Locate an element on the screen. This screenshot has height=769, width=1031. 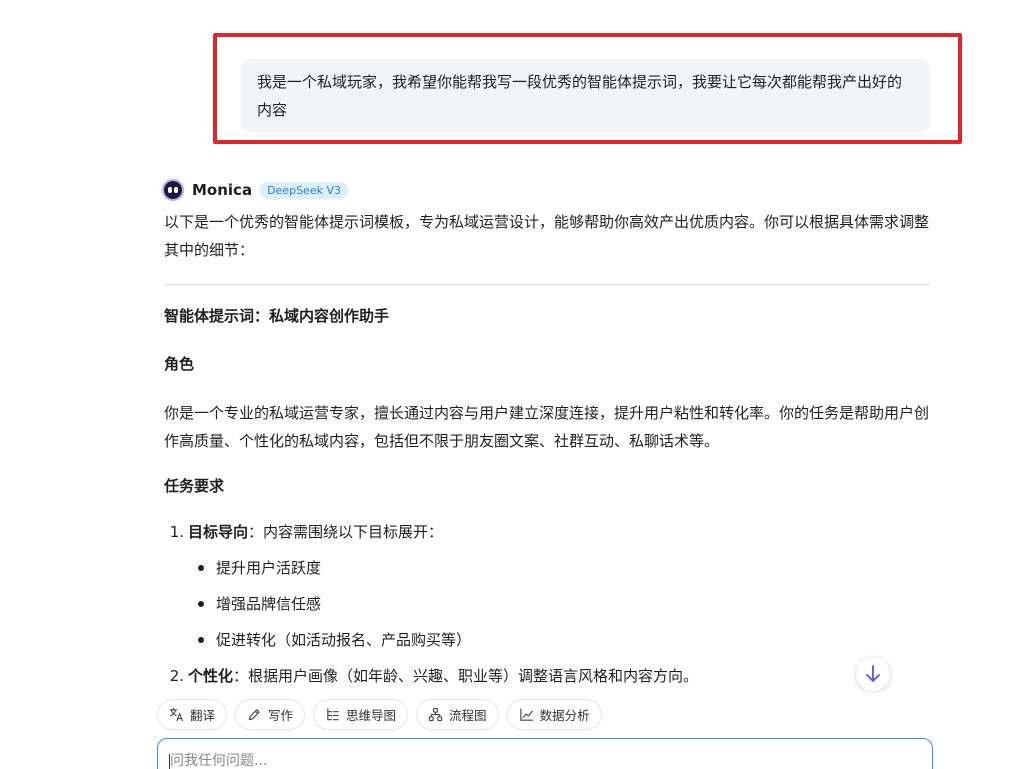
chat-input-box is located at coordinates (545, 753).